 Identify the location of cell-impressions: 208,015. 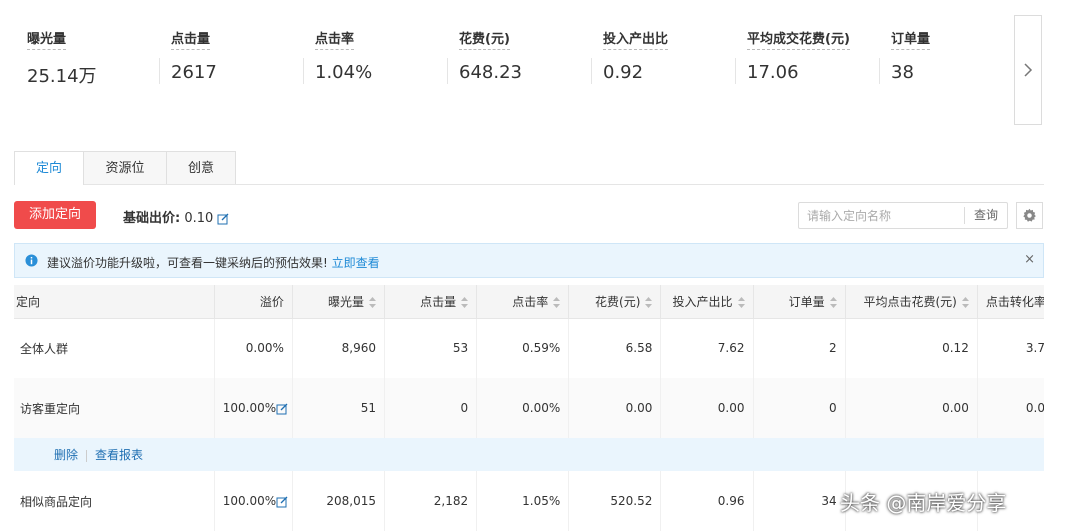
(339, 501).